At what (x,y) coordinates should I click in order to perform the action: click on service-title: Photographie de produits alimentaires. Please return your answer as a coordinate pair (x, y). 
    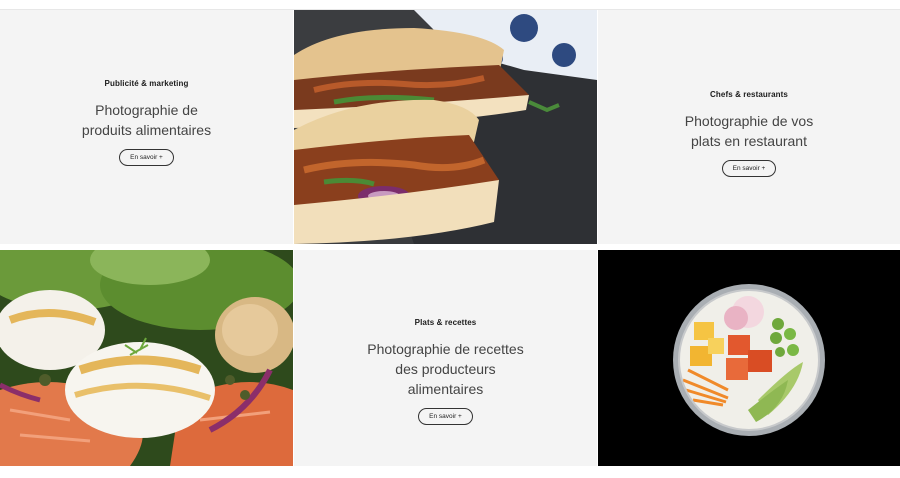
    Looking at the image, I should click on (146, 120).